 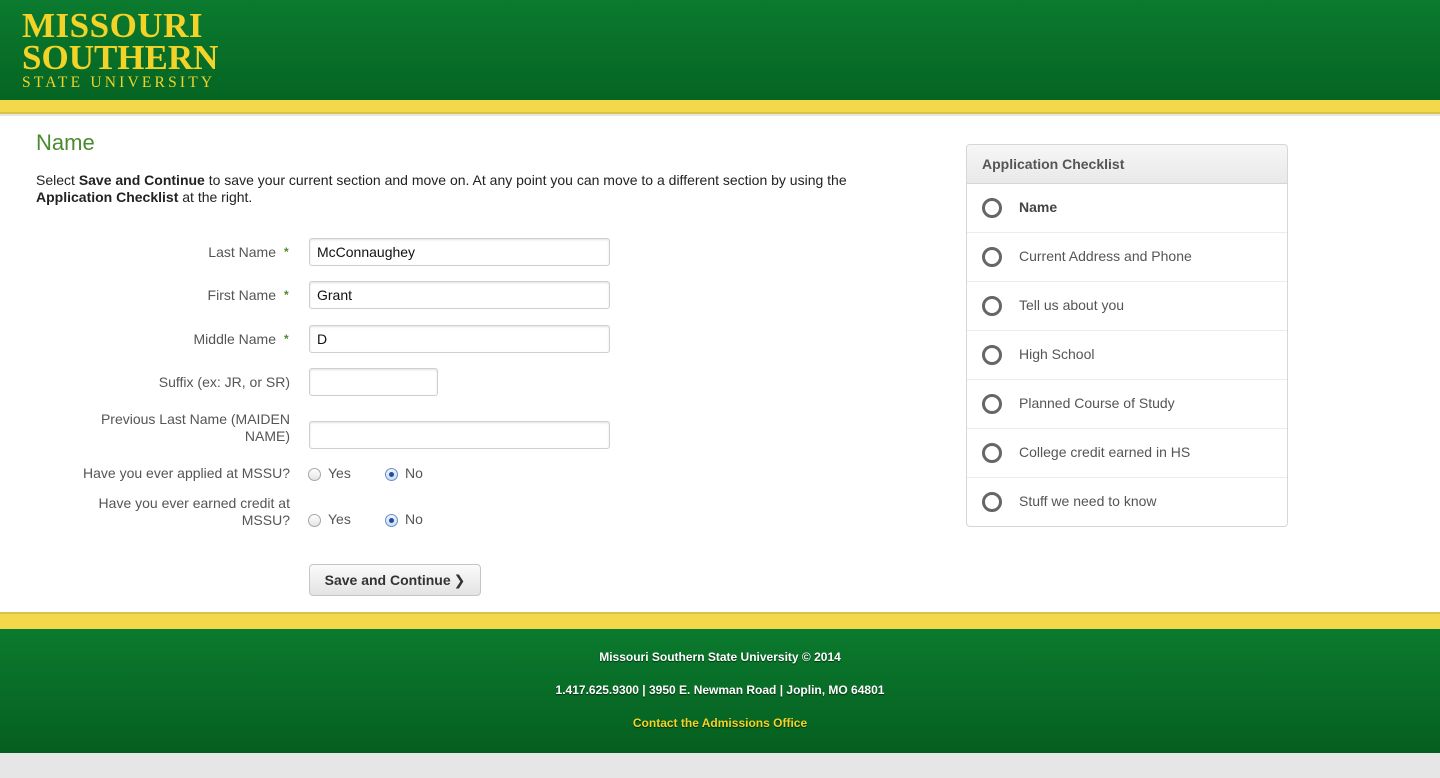 I want to click on middle-name-label: Middle Name, so click(x=234, y=339).